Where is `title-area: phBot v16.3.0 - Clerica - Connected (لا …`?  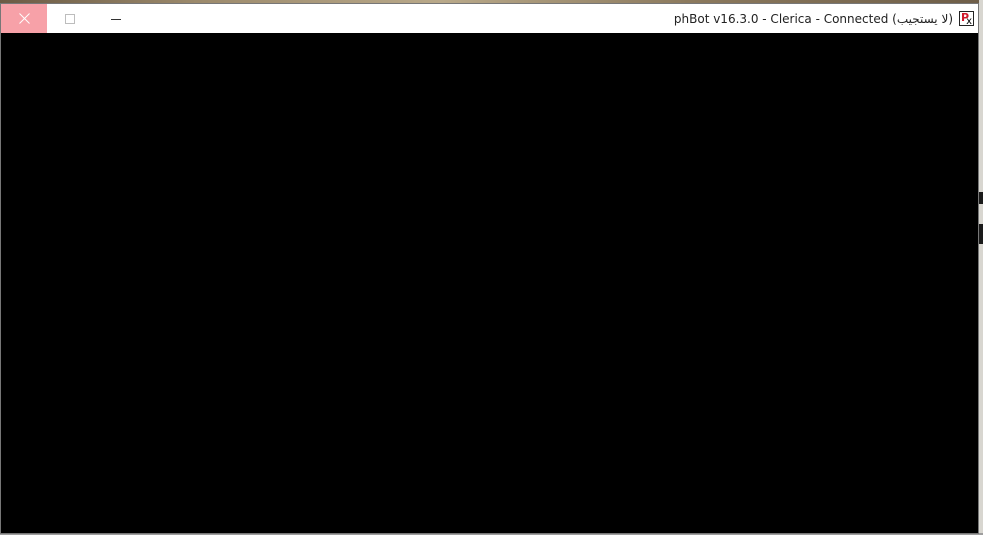
title-area: phBot v16.3.0 - Clerica - Connected (لا … is located at coordinates (558, 18).